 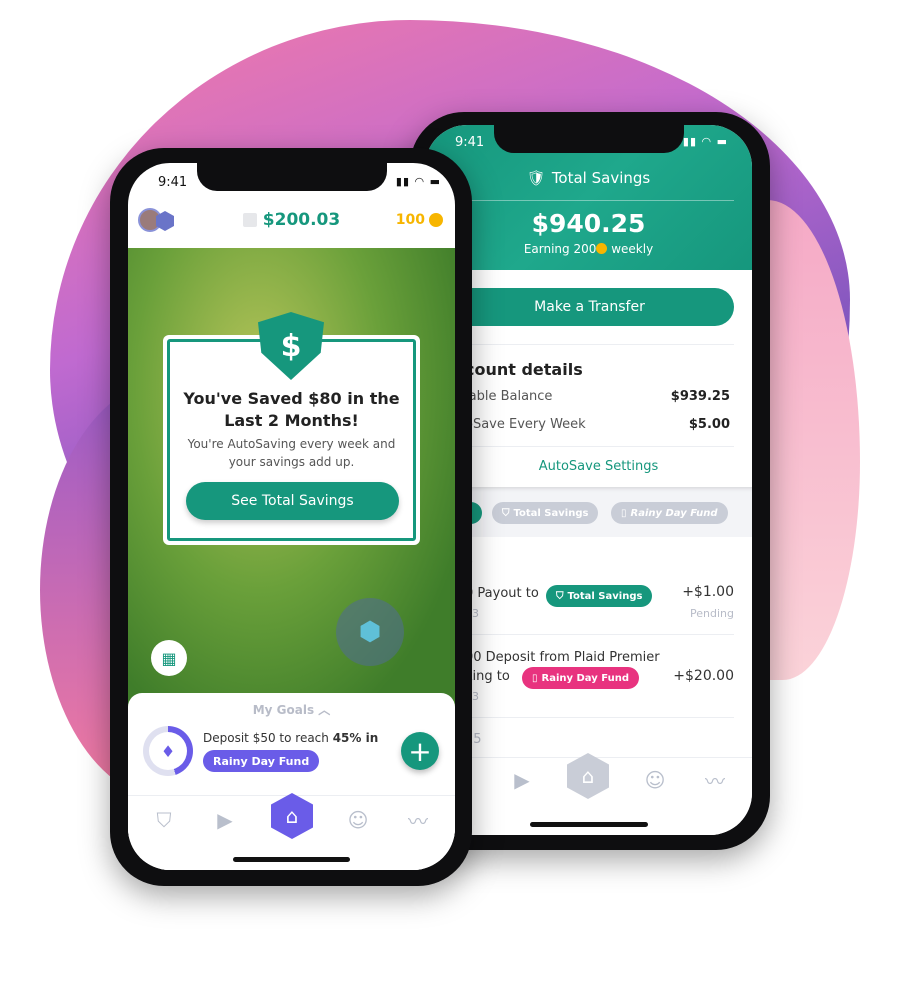 What do you see at coordinates (509, 396) in the screenshot?
I see `detail-label: lable Balance` at bounding box center [509, 396].